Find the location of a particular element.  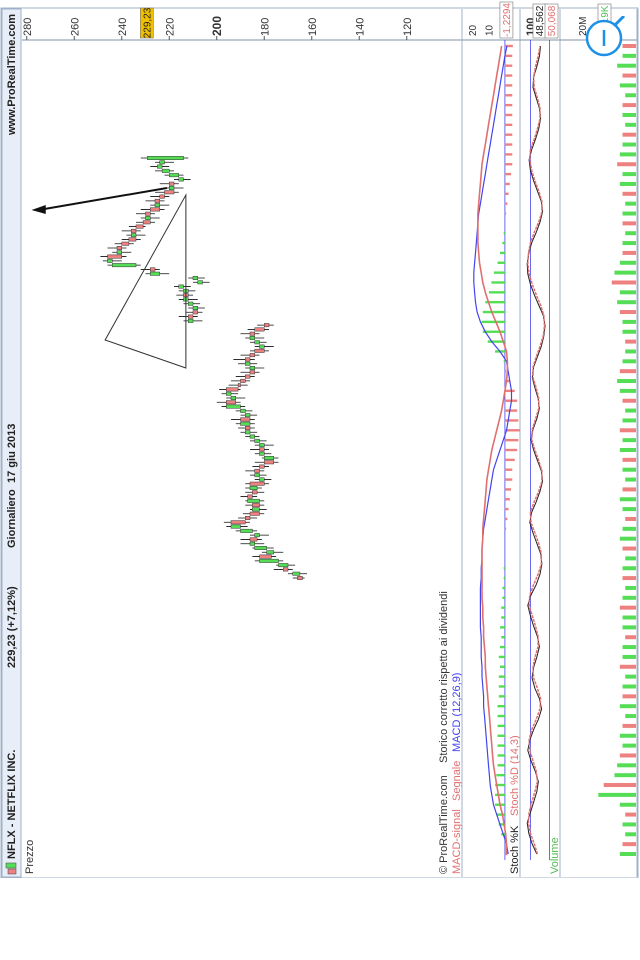

stoch-k-badge: 48,562 is located at coordinates (540, 20).